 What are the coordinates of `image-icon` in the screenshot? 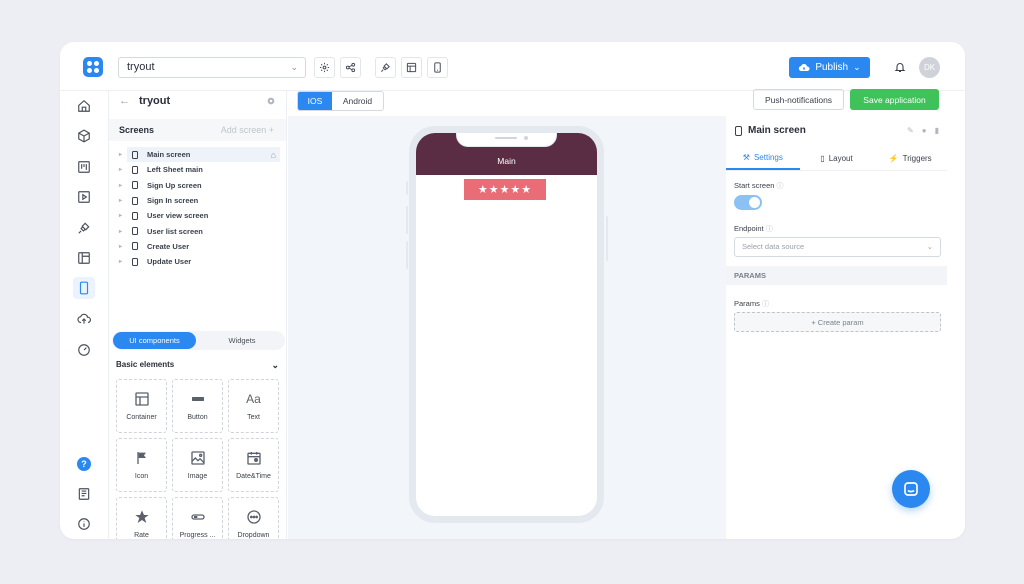 It's located at (197, 458).